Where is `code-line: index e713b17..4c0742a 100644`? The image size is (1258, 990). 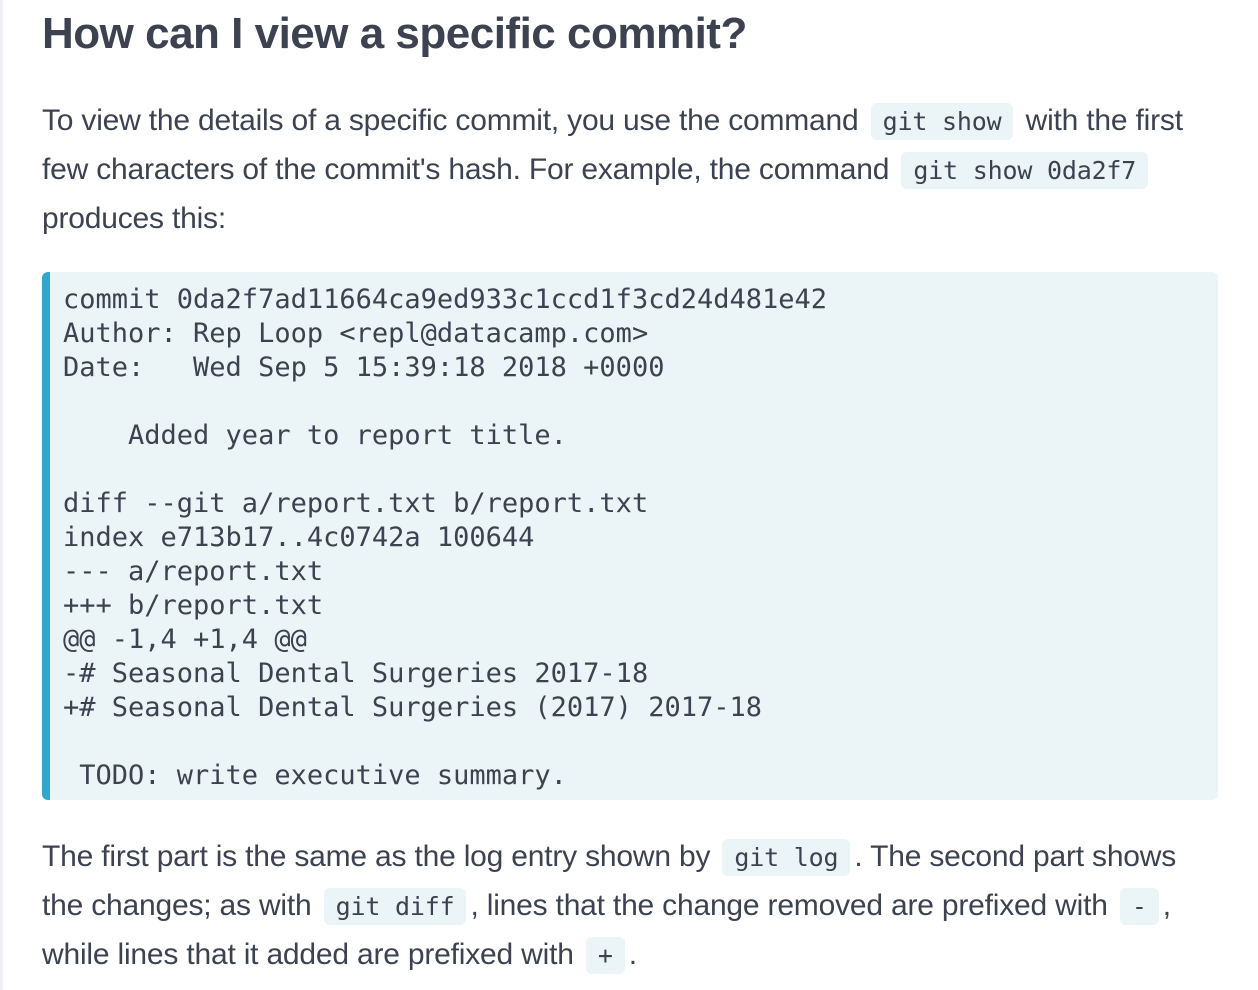 code-line: index e713b17..4c0742a 100644 is located at coordinates (299, 537).